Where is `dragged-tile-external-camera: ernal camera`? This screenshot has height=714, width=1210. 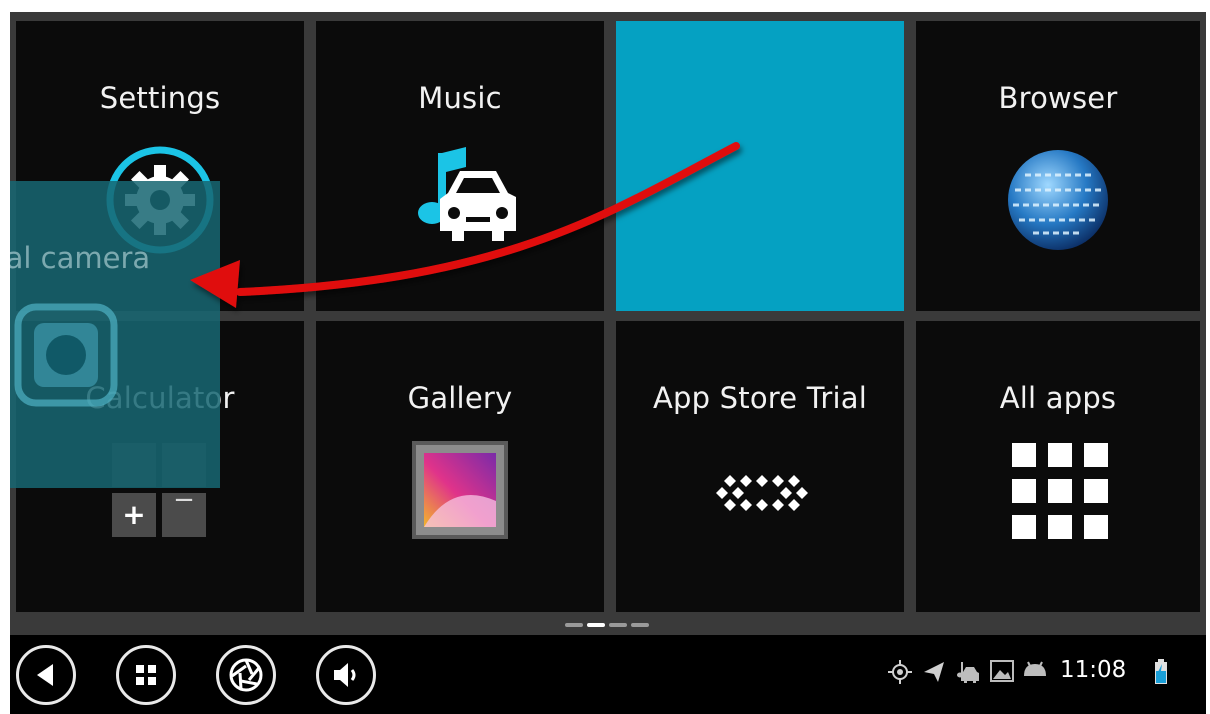
dragged-tile-external-camera: ernal camera is located at coordinates (115, 334).